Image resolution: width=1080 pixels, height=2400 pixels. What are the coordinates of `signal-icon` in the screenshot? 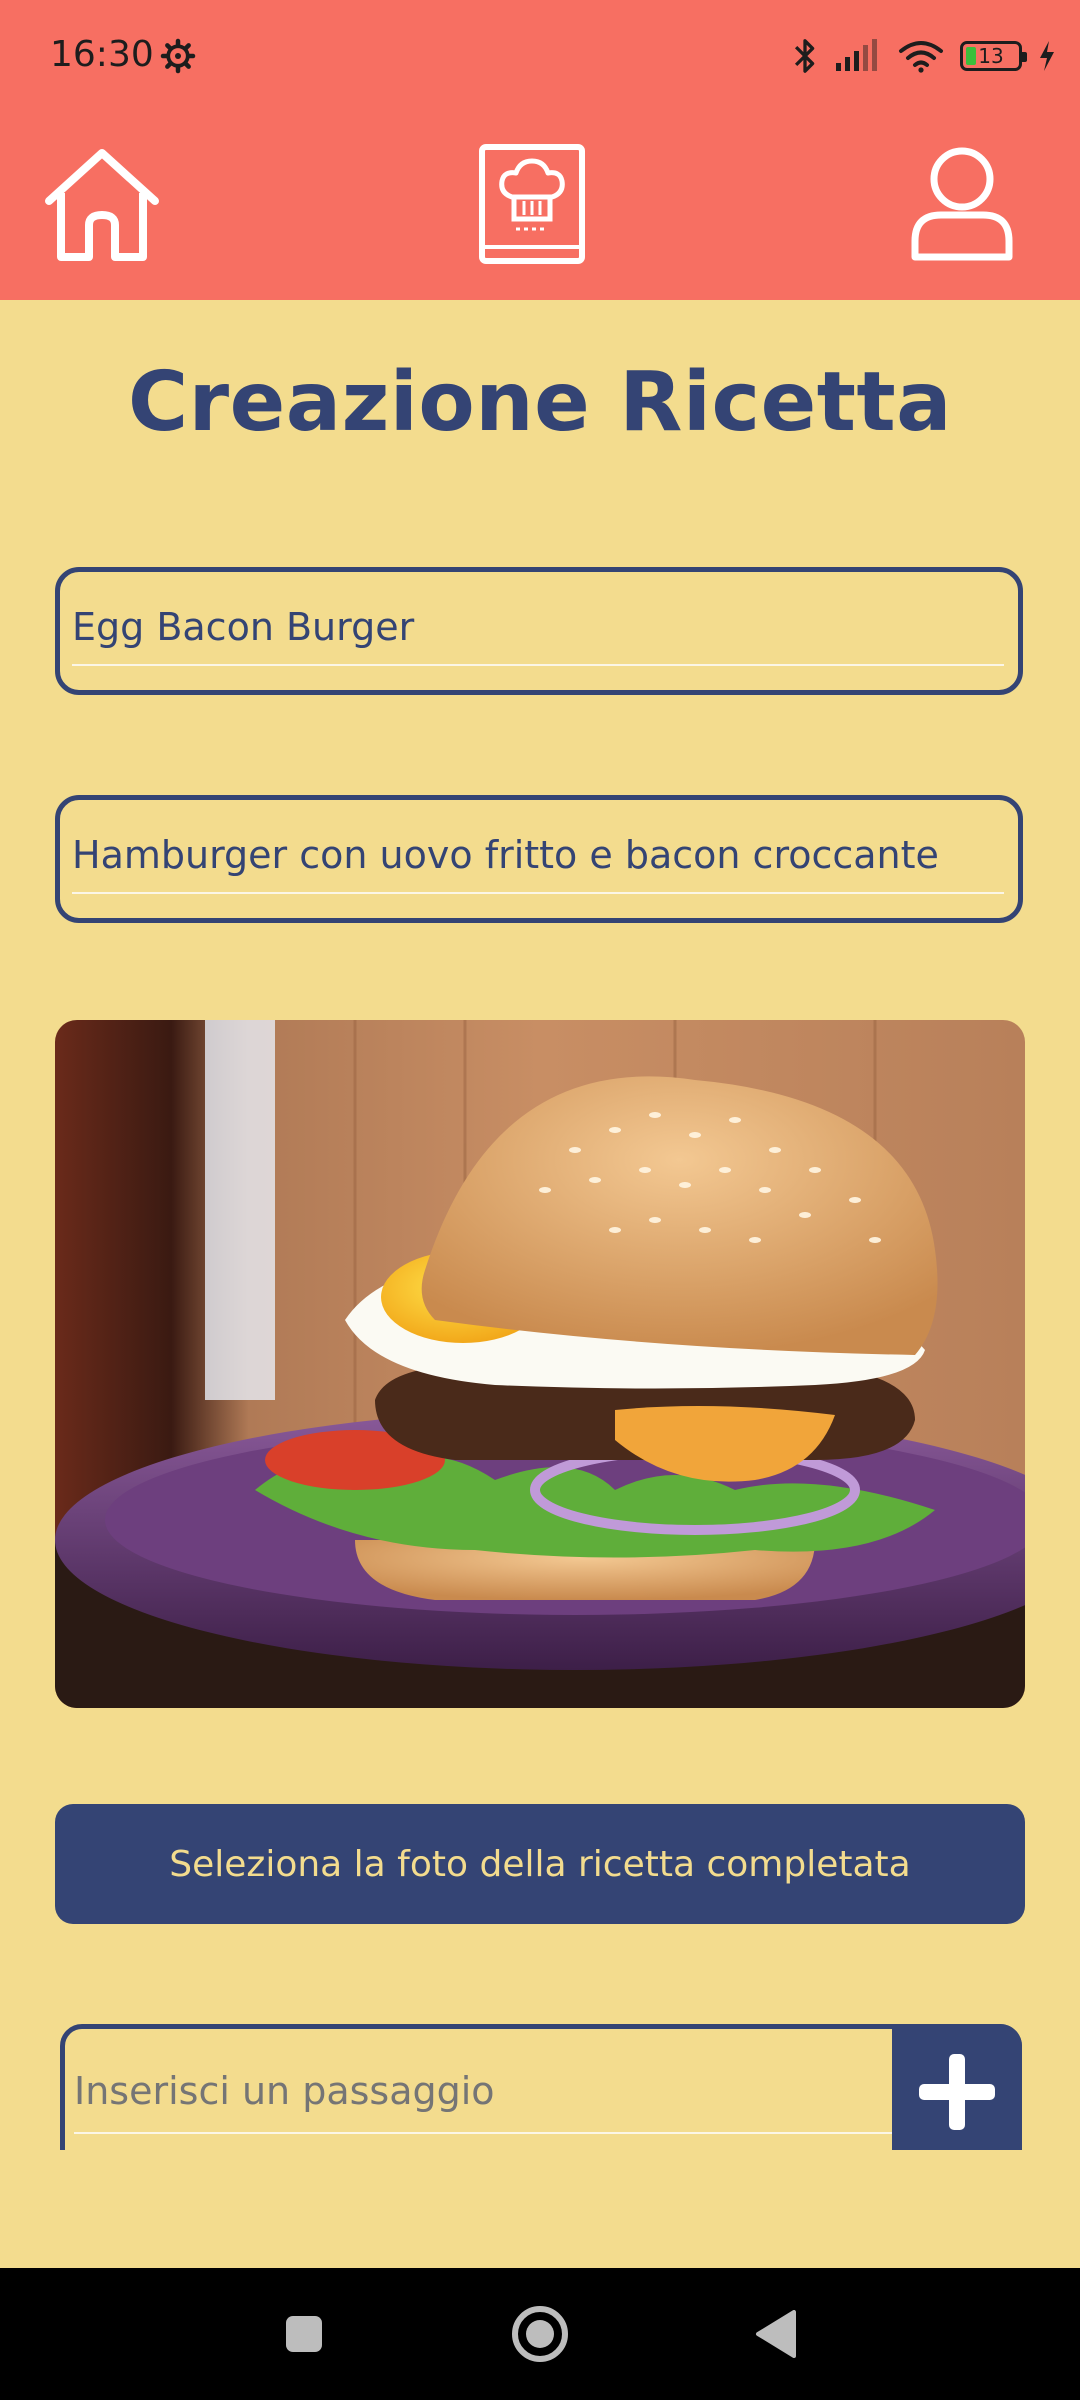 It's located at (856, 55).